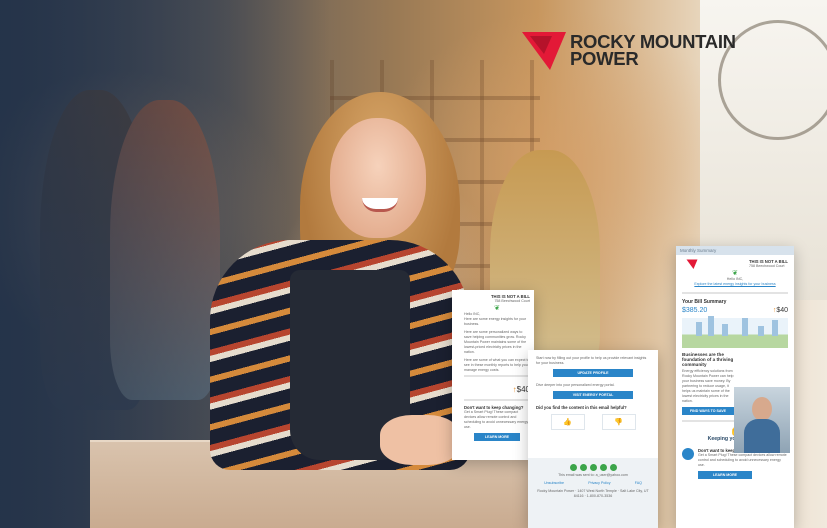 This screenshot has width=827, height=528. Describe the element at coordinates (497, 308) in the screenshot. I see `leaf-icon: ❦` at that location.